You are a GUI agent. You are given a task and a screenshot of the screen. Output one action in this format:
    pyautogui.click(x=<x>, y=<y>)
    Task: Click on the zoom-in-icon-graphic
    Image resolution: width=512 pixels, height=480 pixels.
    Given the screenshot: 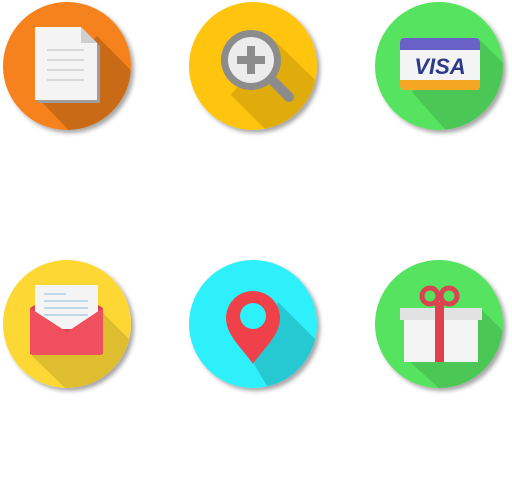 What is the action you would take?
    pyautogui.click(x=253, y=66)
    